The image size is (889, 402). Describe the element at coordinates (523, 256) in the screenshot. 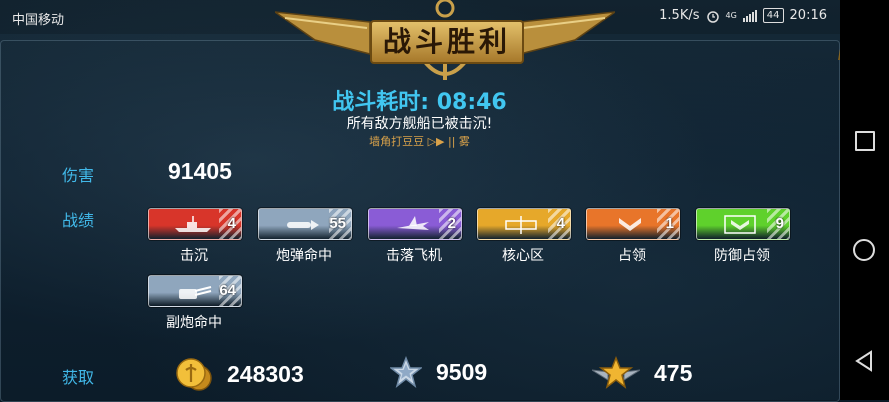

I see `achievement-label: 核心区` at that location.